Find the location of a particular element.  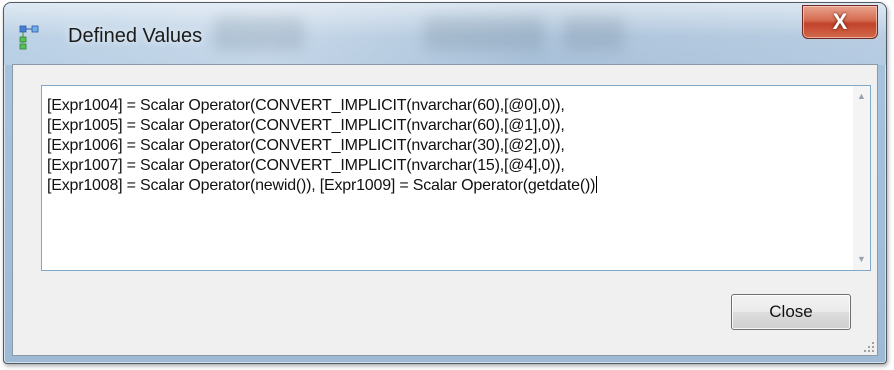

scroll-up-icon: ▲ is located at coordinates (861, 96).